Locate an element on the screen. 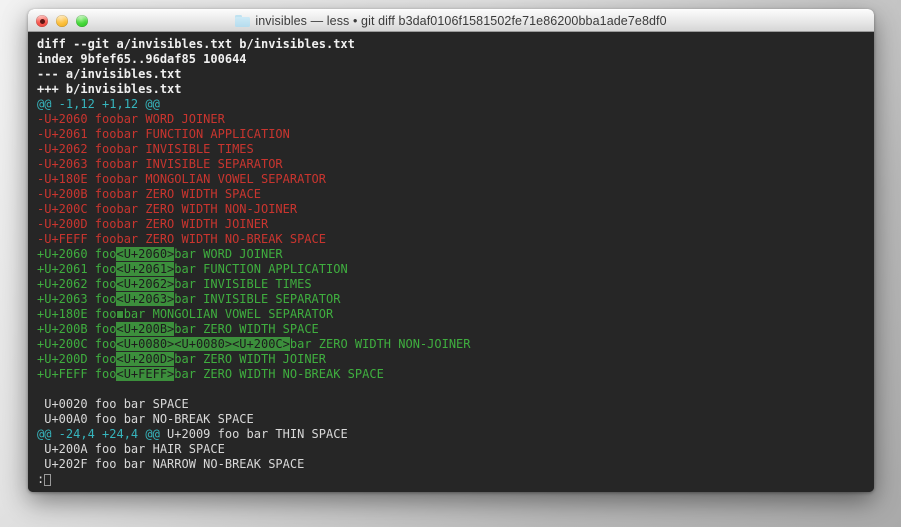 This screenshot has height=527, width=901. context-text: U+2009 foo bar THIN SPACE is located at coordinates (253, 434).